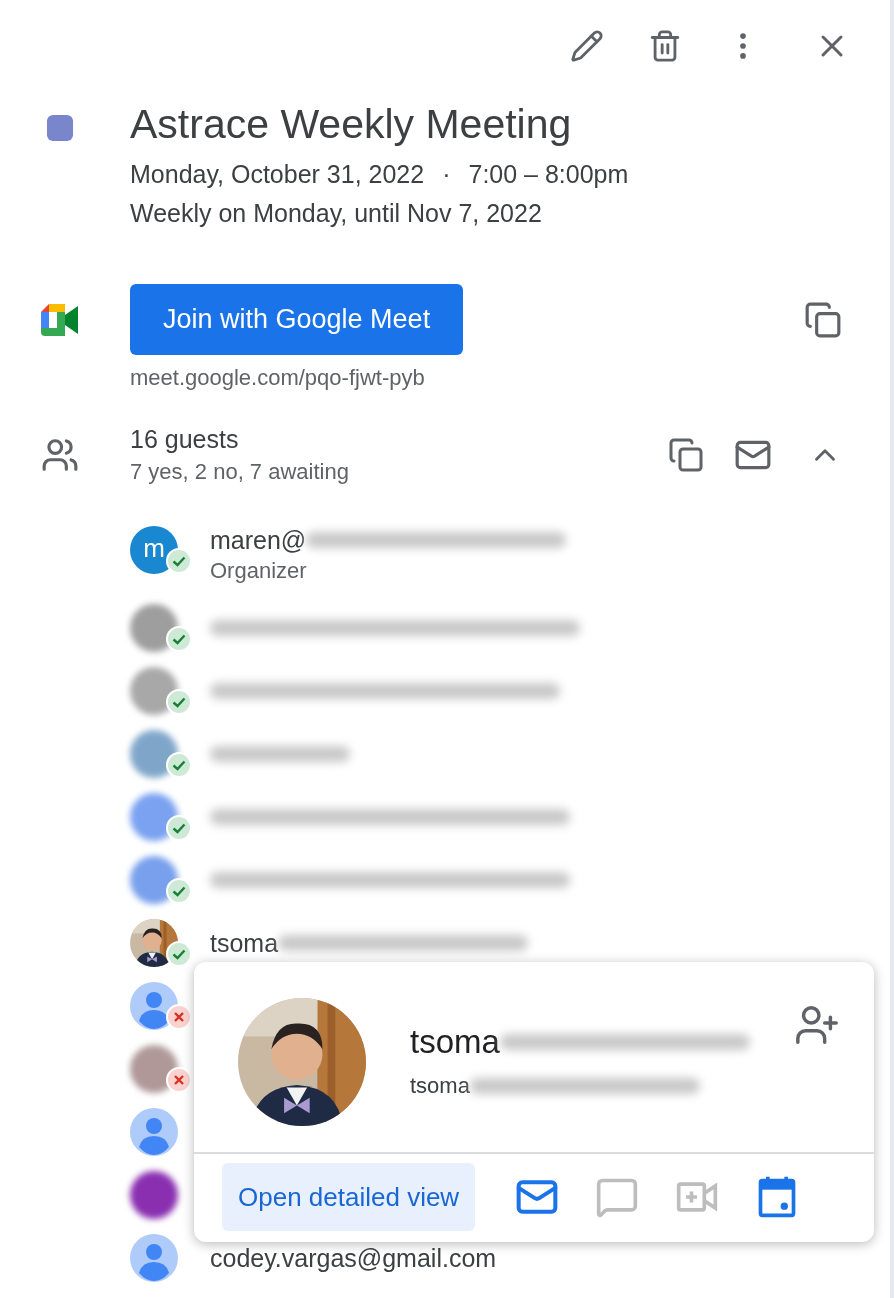 The width and height of the screenshot is (894, 1298). What do you see at coordinates (665, 46) in the screenshot?
I see `delete-icon` at bounding box center [665, 46].